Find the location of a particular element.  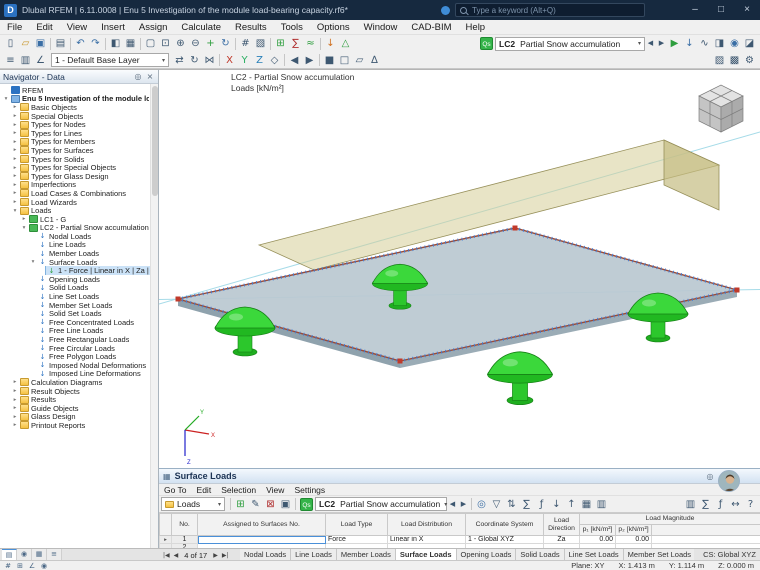

keyword-search-input: Type a keyword (Alt+Q) is located at coordinates (550, 10).